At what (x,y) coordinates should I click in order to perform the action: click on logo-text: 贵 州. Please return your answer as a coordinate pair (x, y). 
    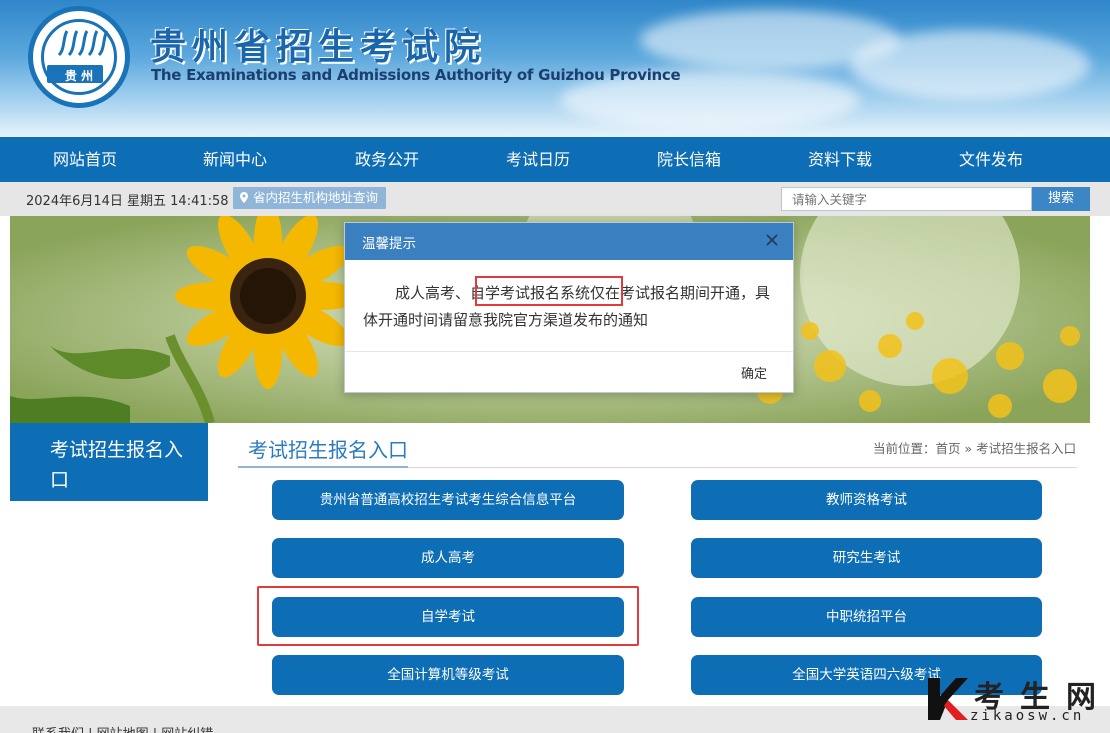
    Looking at the image, I should click on (79, 76).